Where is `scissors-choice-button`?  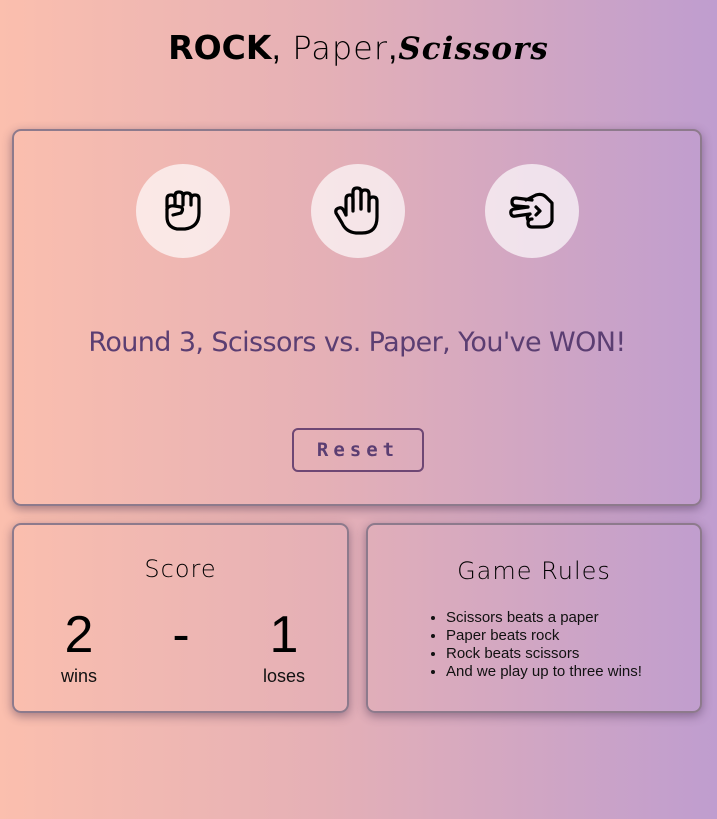 scissors-choice-button is located at coordinates (532, 211).